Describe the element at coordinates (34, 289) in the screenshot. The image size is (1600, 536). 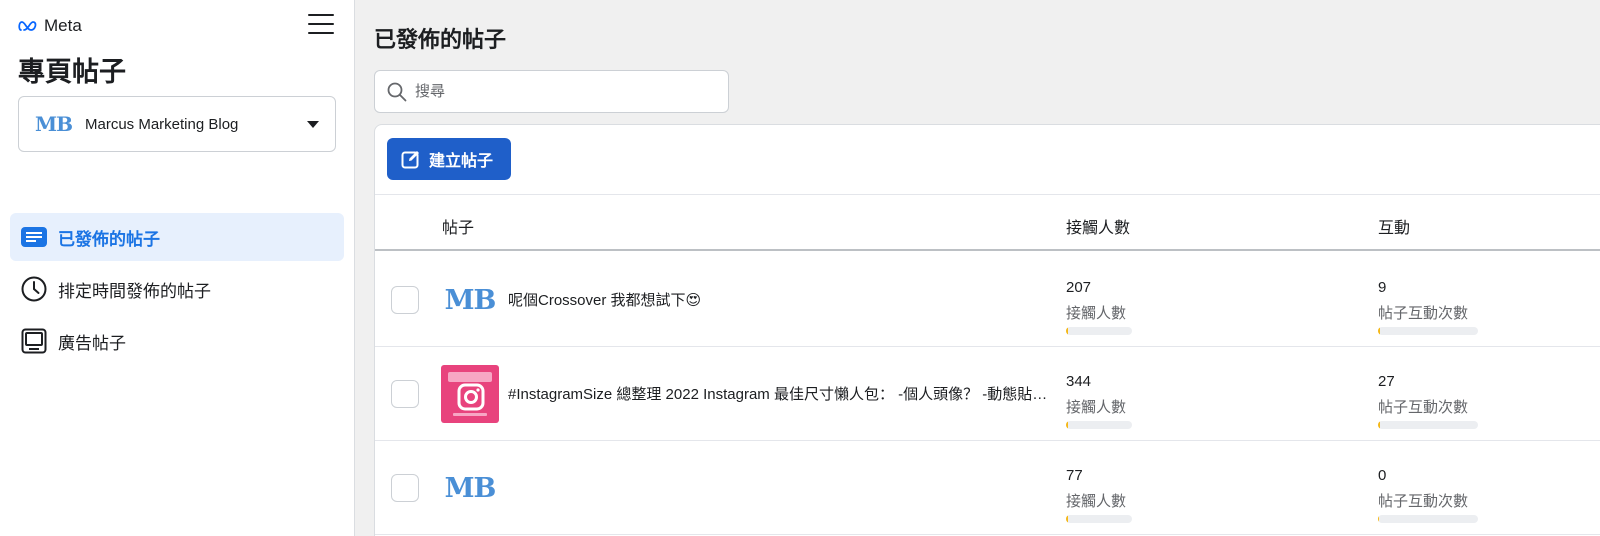
I see `clock-icon` at that location.